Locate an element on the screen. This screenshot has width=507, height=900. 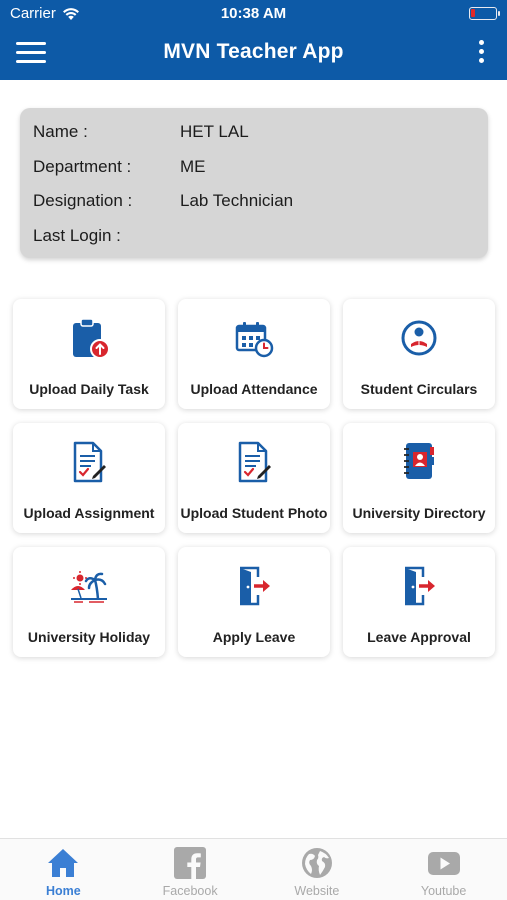
tile-label: Leave Approval is located at coordinates (419, 637).